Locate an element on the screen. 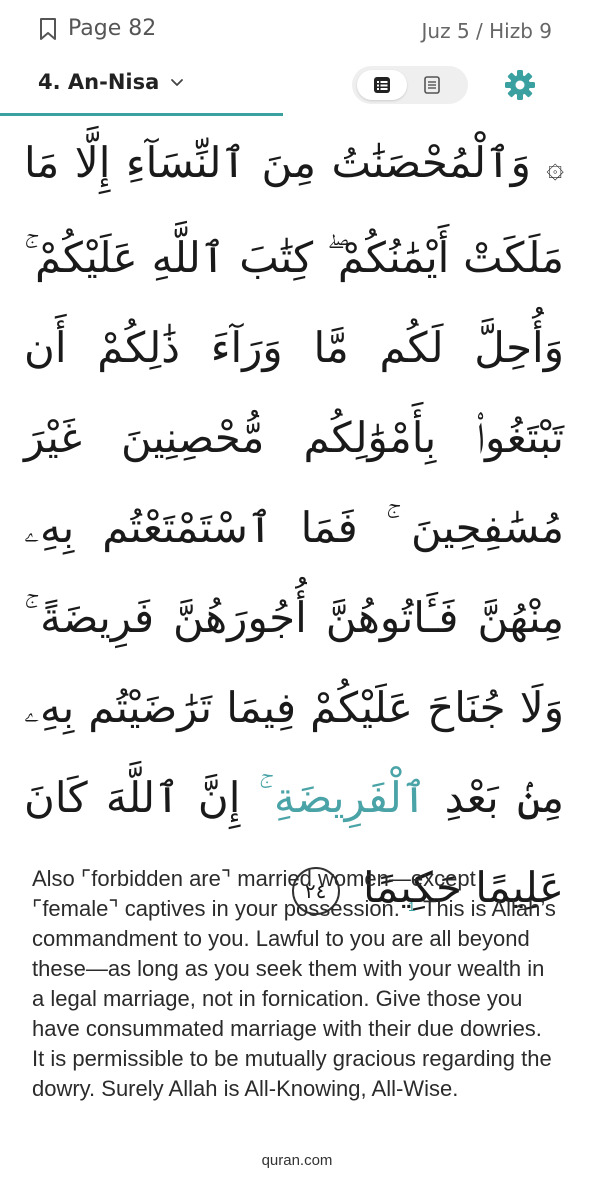 This screenshot has height=1200, width=590. reading-mode-button is located at coordinates (382, 85).